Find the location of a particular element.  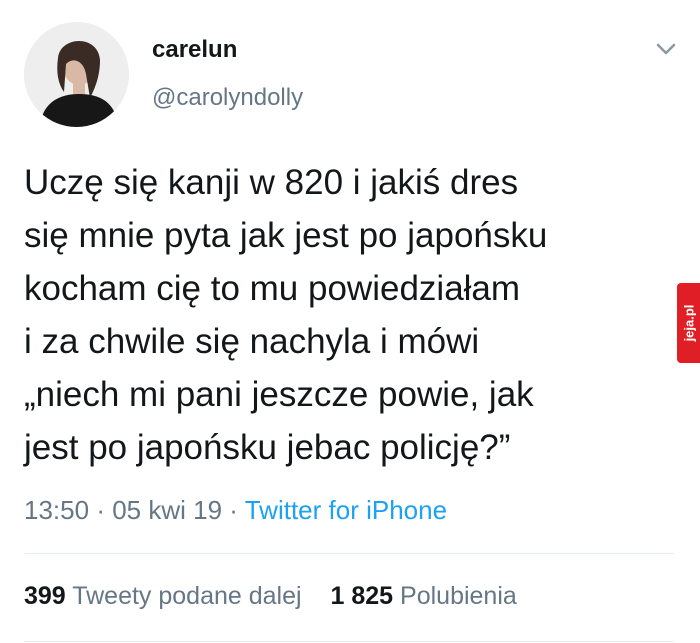

tweet-text-line: Uczę się kanji w 820 i jakiś dres is located at coordinates (271, 182).